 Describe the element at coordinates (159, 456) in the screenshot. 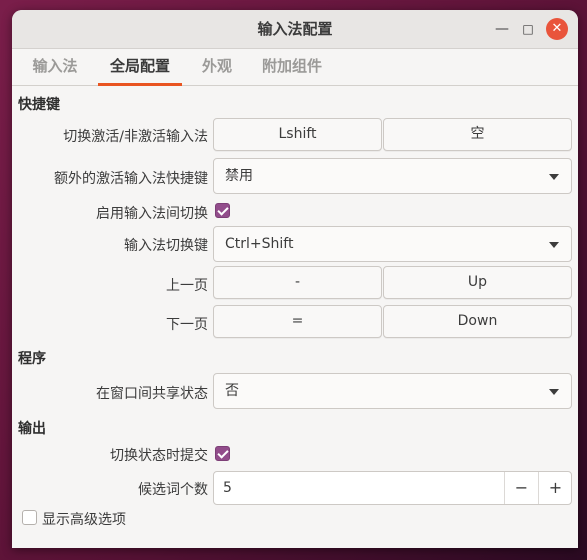

I see `commit-on-switch-label: 切换状态时提交` at that location.